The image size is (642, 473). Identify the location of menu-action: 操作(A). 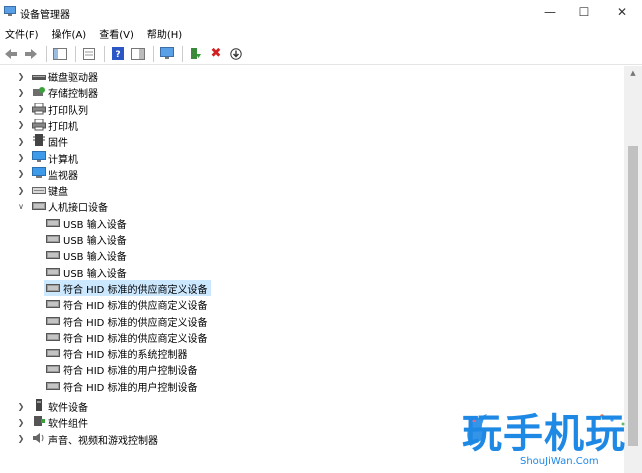
(71, 33).